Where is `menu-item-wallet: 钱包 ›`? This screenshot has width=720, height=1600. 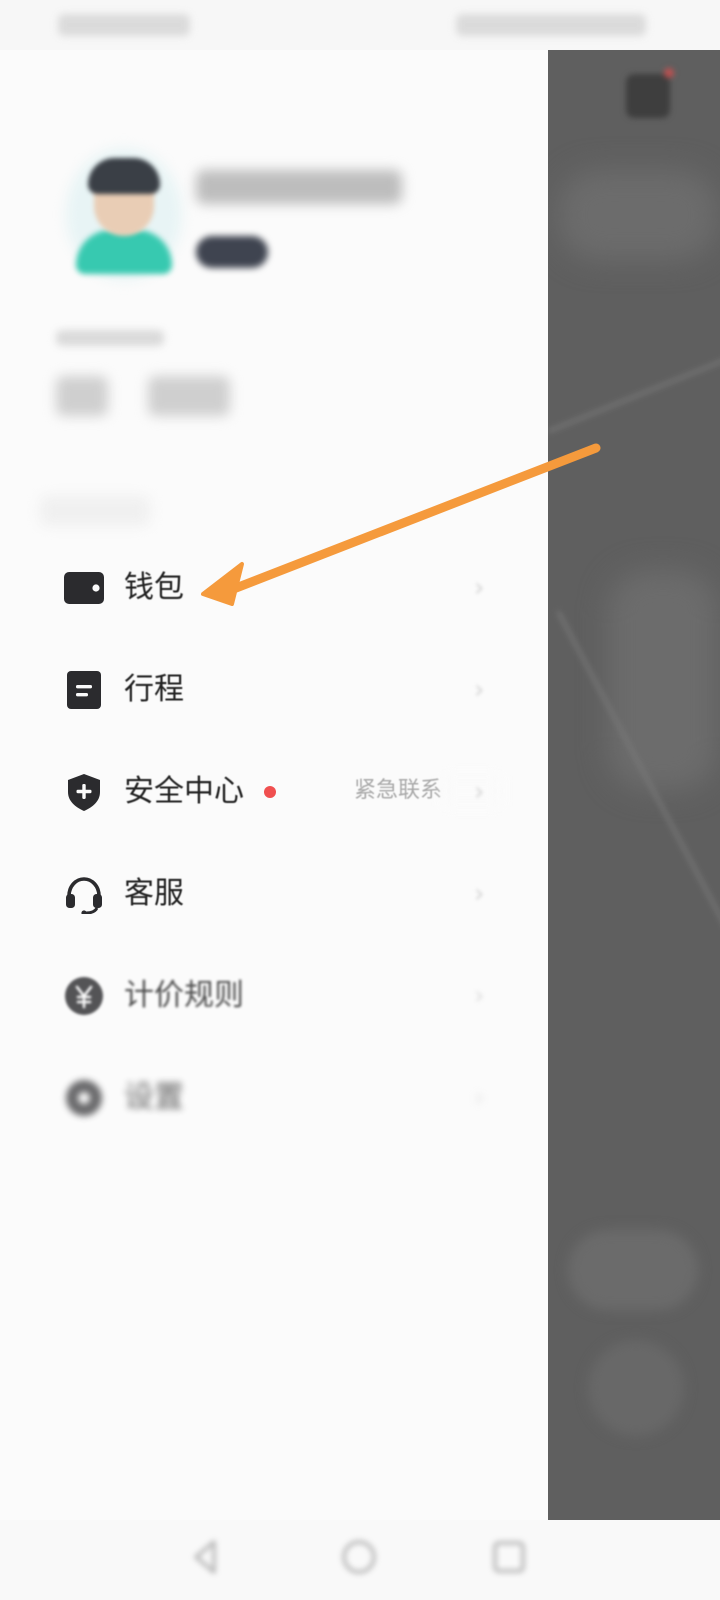
menu-item-wallet: 钱包 › is located at coordinates (276, 588).